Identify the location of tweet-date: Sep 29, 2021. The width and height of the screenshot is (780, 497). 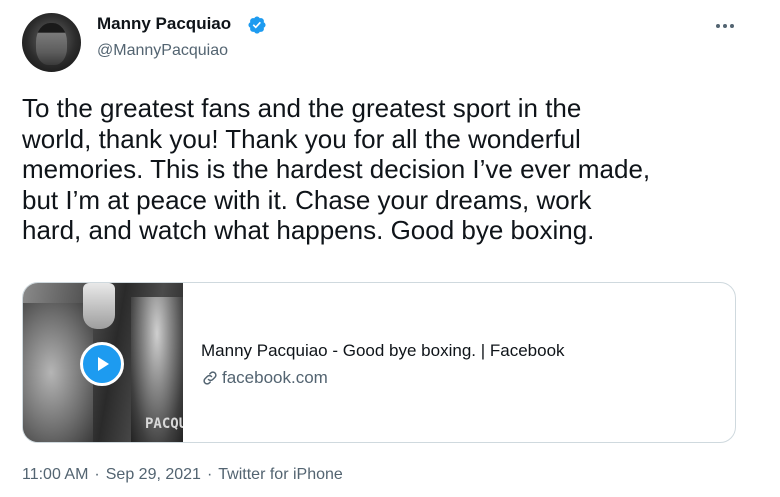
(153, 475).